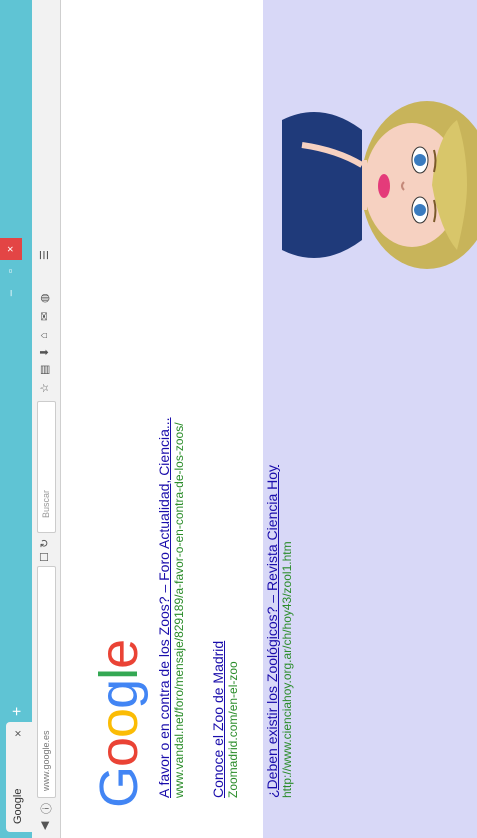 The height and width of the screenshot is (838, 477). What do you see at coordinates (44, 352) in the screenshot?
I see `download-icon: ⬇` at bounding box center [44, 352].